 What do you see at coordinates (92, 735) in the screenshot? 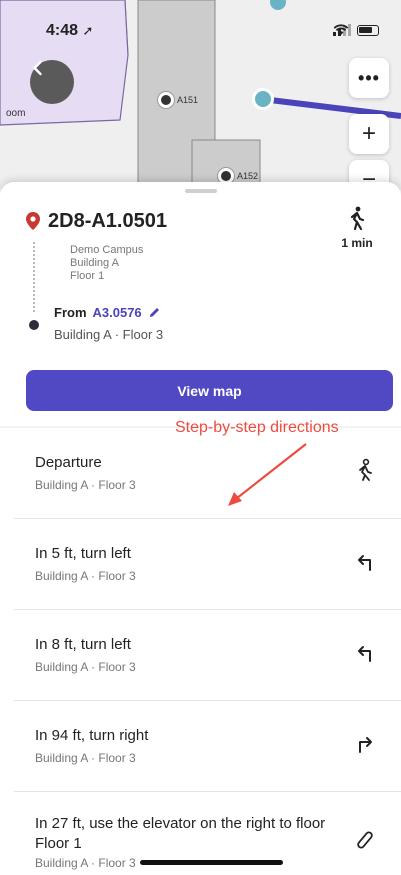
I see `step-title: In 94 ft, turn right` at bounding box center [92, 735].